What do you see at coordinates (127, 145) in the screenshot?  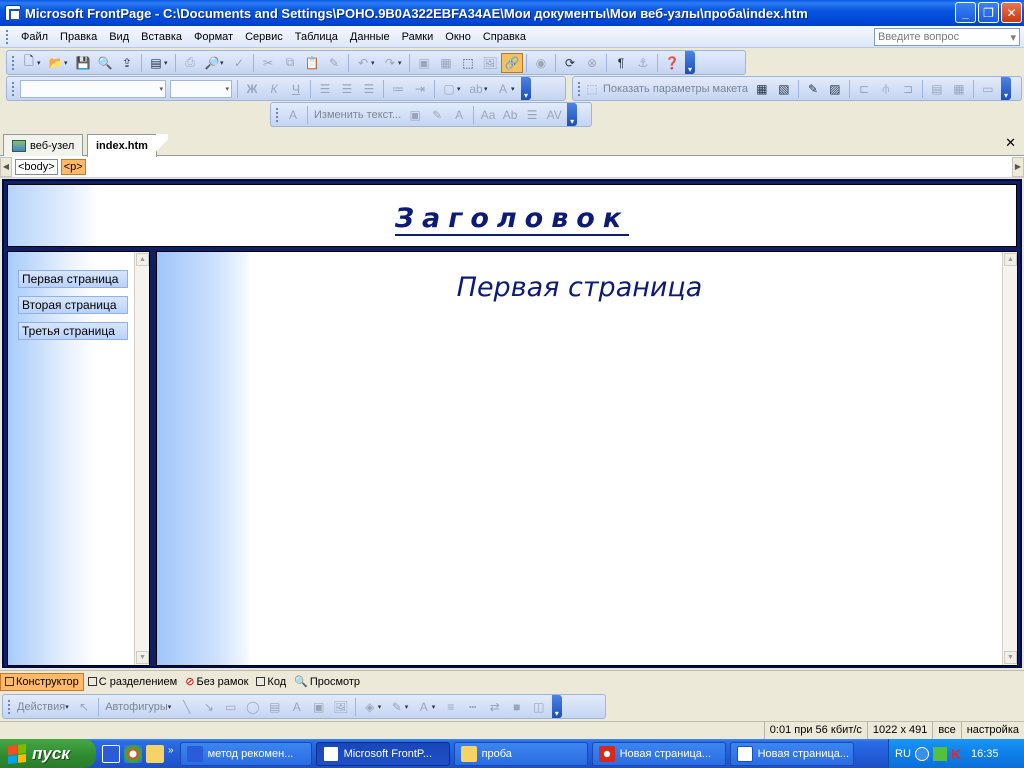 I see `tab-index-htm: index.htm` at bounding box center [127, 145].